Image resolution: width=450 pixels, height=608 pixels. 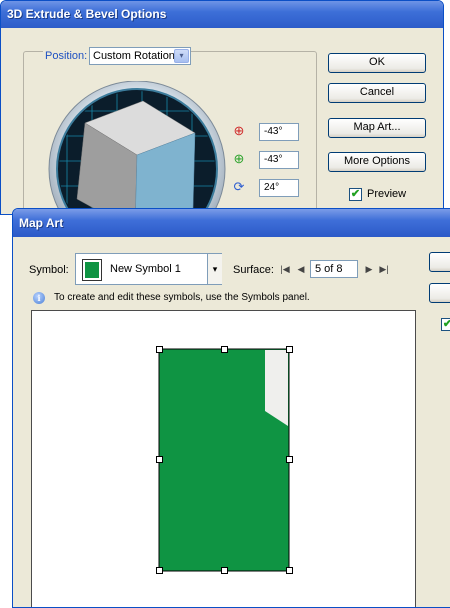 I want to click on symbol-select: New Symbol 1 ▾, so click(x=148, y=269).